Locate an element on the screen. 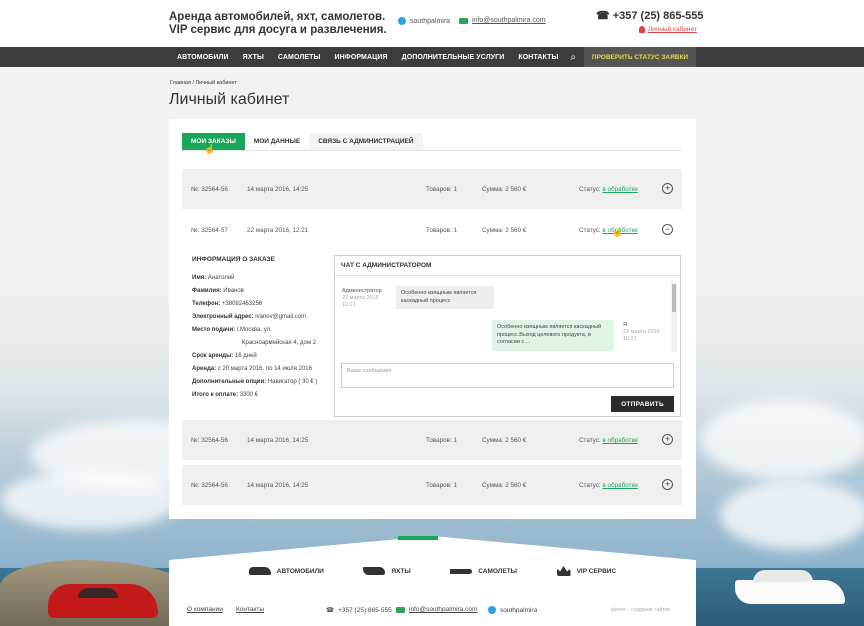 The image size is (864, 626). plane-icon is located at coordinates (461, 571).